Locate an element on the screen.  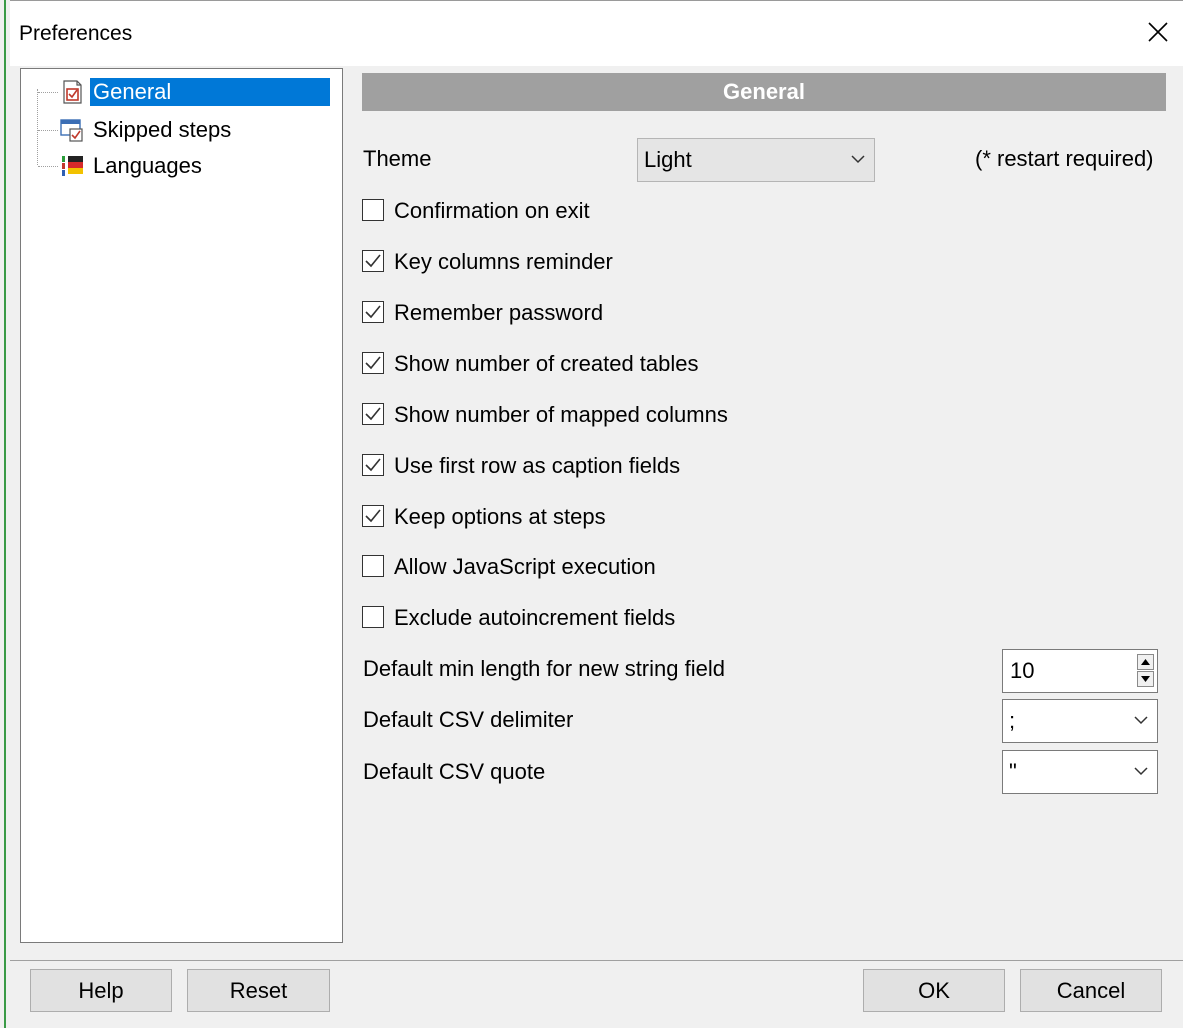
section-header: General is located at coordinates (764, 92).